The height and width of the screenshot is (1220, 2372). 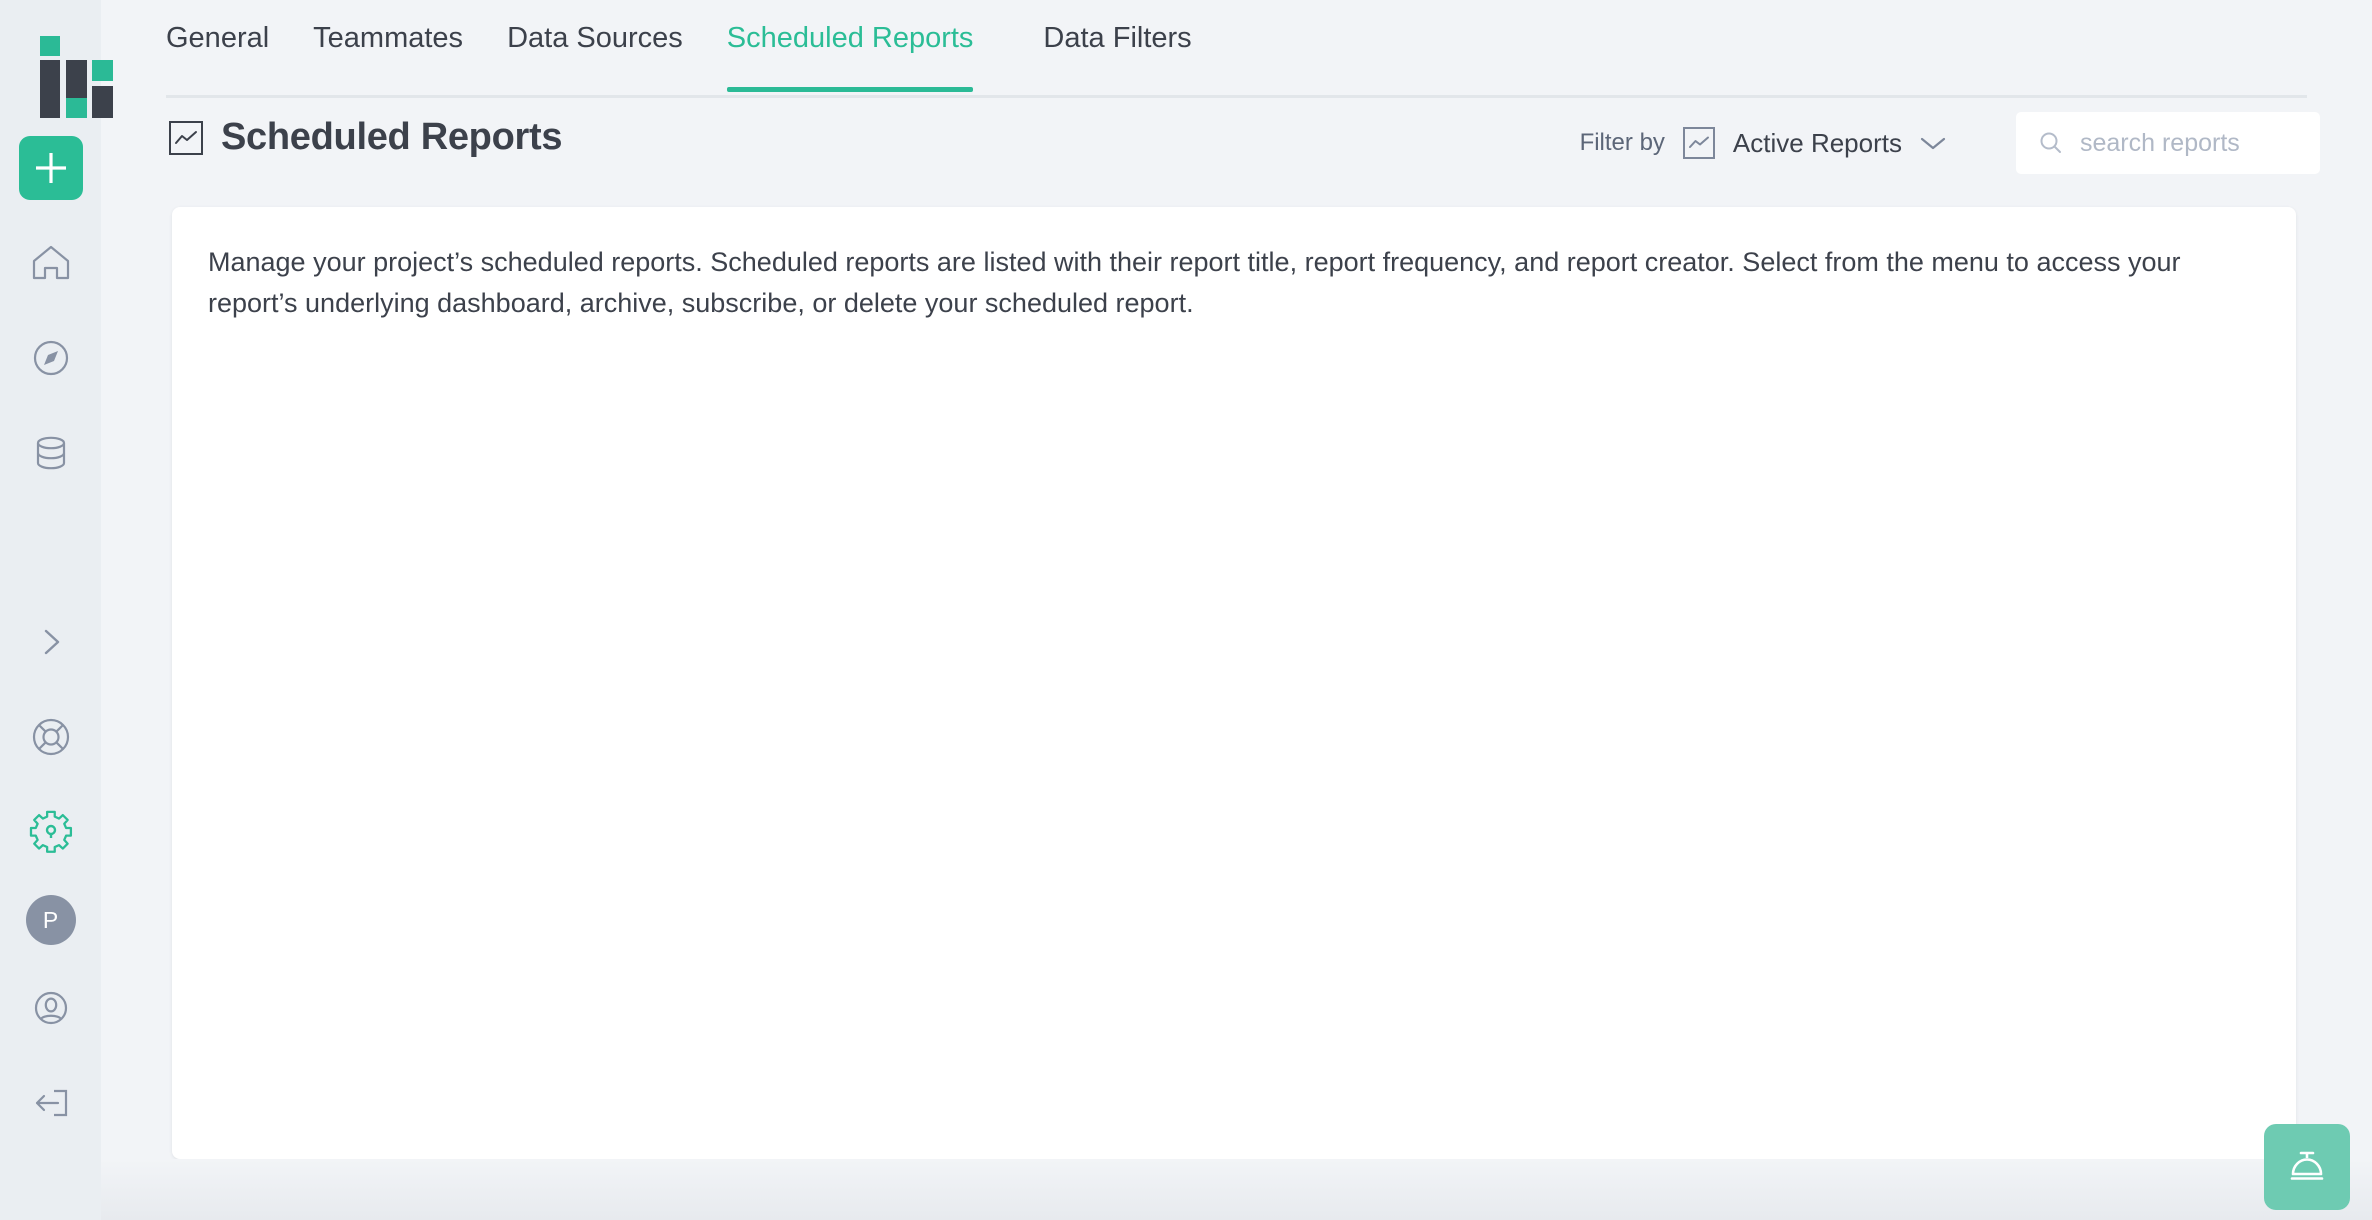 I want to click on avatar-label: P, so click(x=50, y=919).